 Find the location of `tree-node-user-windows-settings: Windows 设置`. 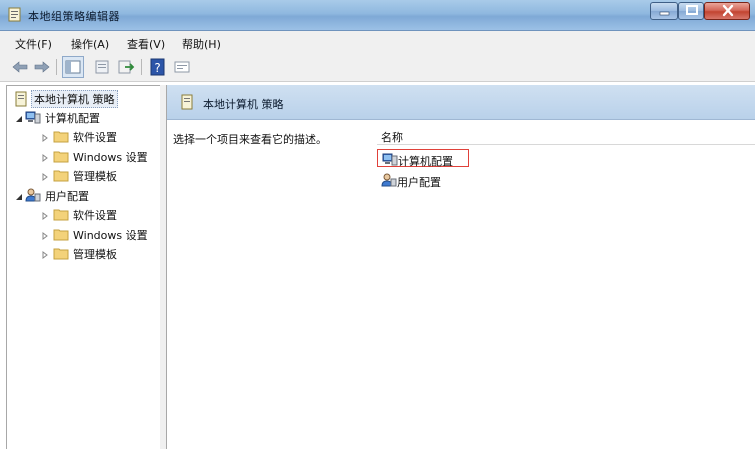

tree-node-user-windows-settings: Windows 设置 is located at coordinates (86, 234).